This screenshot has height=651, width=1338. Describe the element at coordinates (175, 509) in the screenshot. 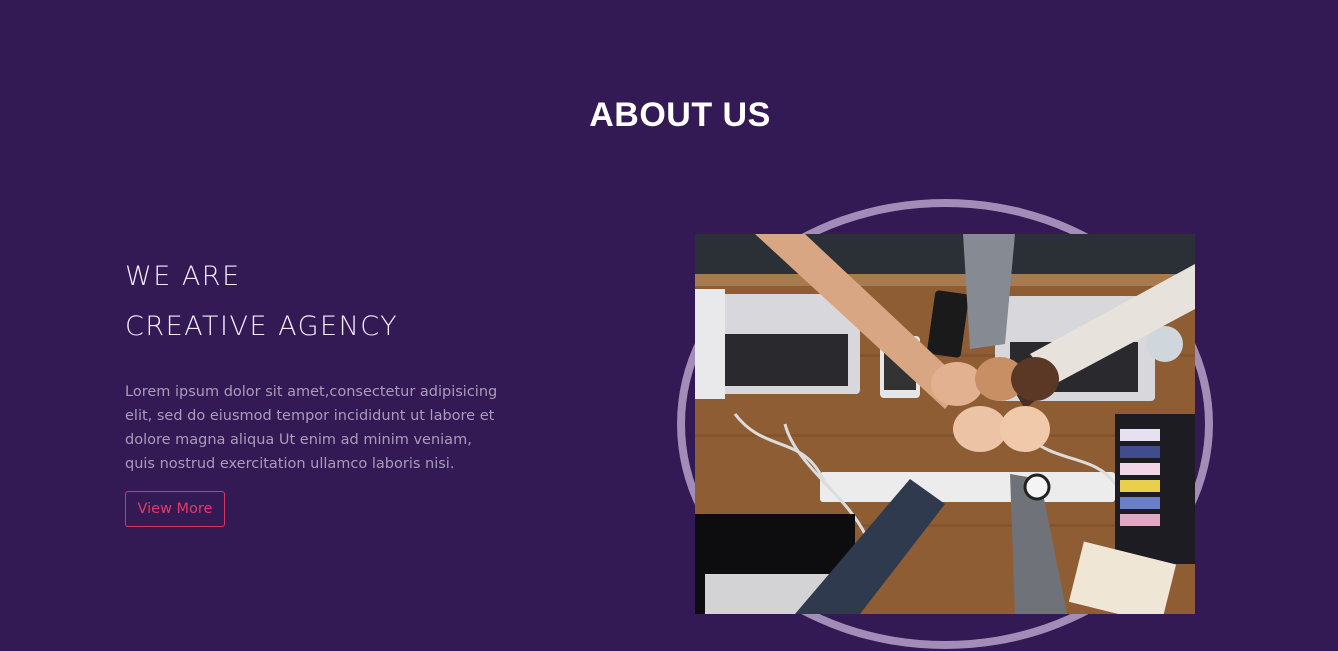

I see `view-more-button: View More` at that location.